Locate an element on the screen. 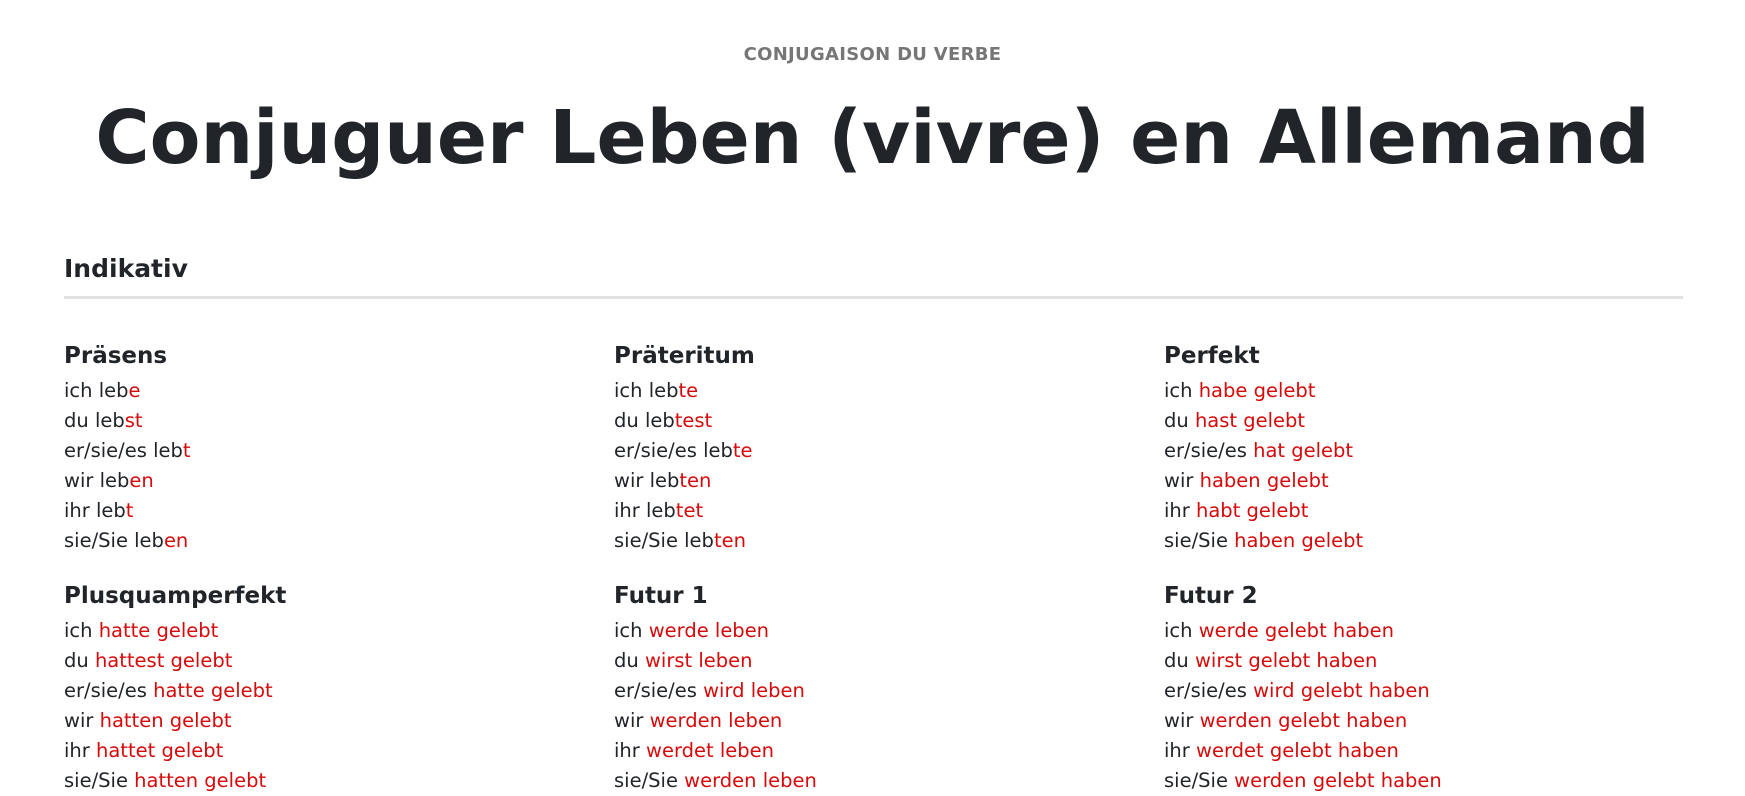 The image size is (1745, 796). form-row: wir hatten gelebt is located at coordinates (324, 721).